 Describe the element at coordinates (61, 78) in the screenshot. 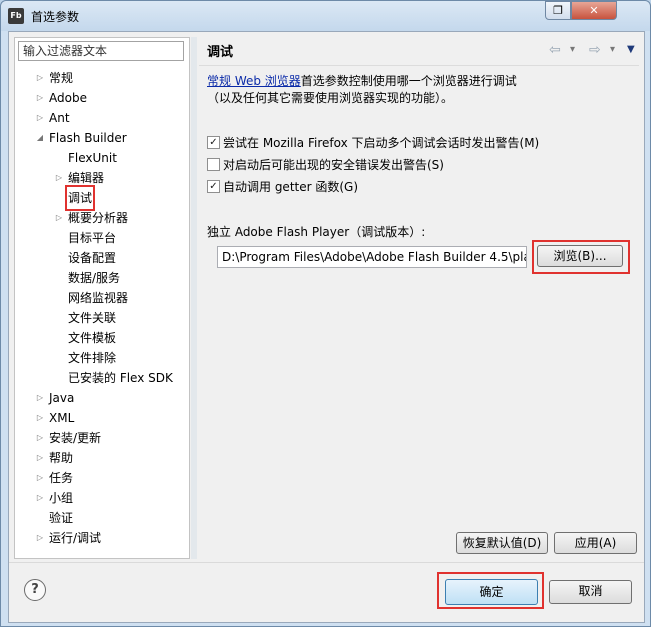

I see `tree-item-label: 常规` at that location.